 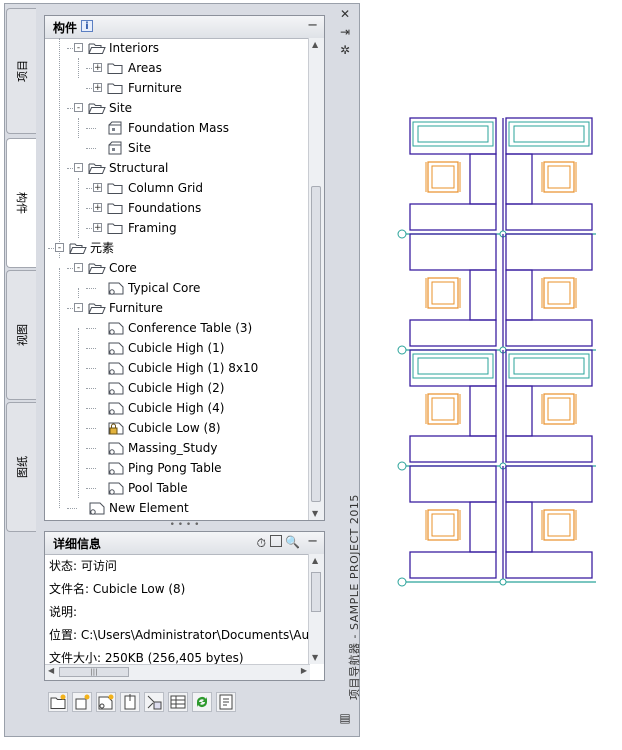 What do you see at coordinates (177, 348) in the screenshot?
I see `tree-item-cubicle-high-1: Cubicle High (1)` at bounding box center [177, 348].